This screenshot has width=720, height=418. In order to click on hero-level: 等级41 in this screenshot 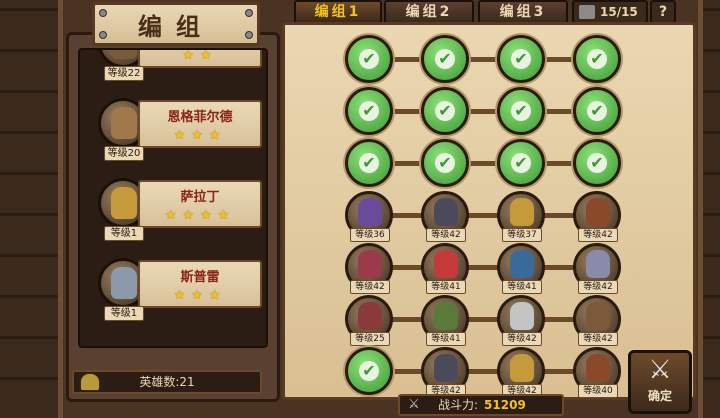, I will do `click(522, 287)`.